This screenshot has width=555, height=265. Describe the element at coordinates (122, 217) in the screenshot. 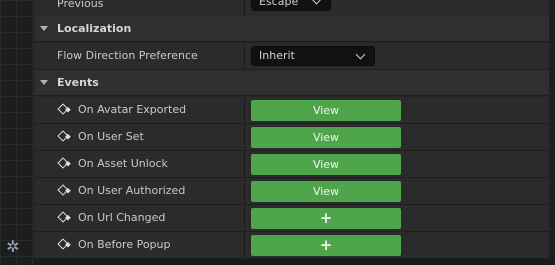

I see `event-label: On Url Changed` at that location.